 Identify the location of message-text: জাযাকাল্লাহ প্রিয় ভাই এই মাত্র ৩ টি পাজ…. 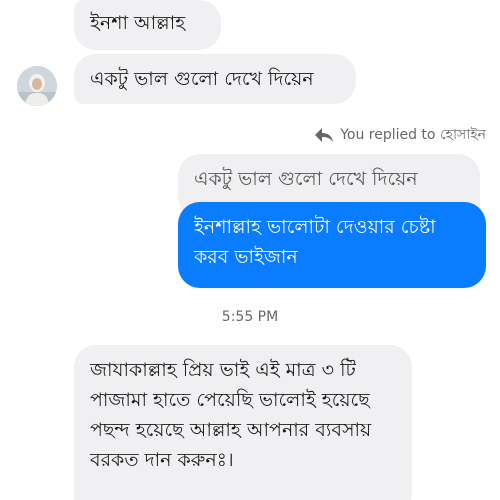
(231, 415).